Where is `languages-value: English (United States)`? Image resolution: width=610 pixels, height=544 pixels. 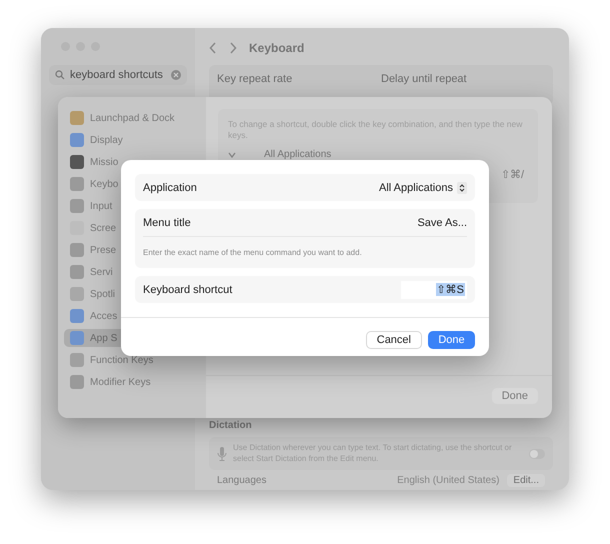 languages-value: English (United States) is located at coordinates (448, 480).